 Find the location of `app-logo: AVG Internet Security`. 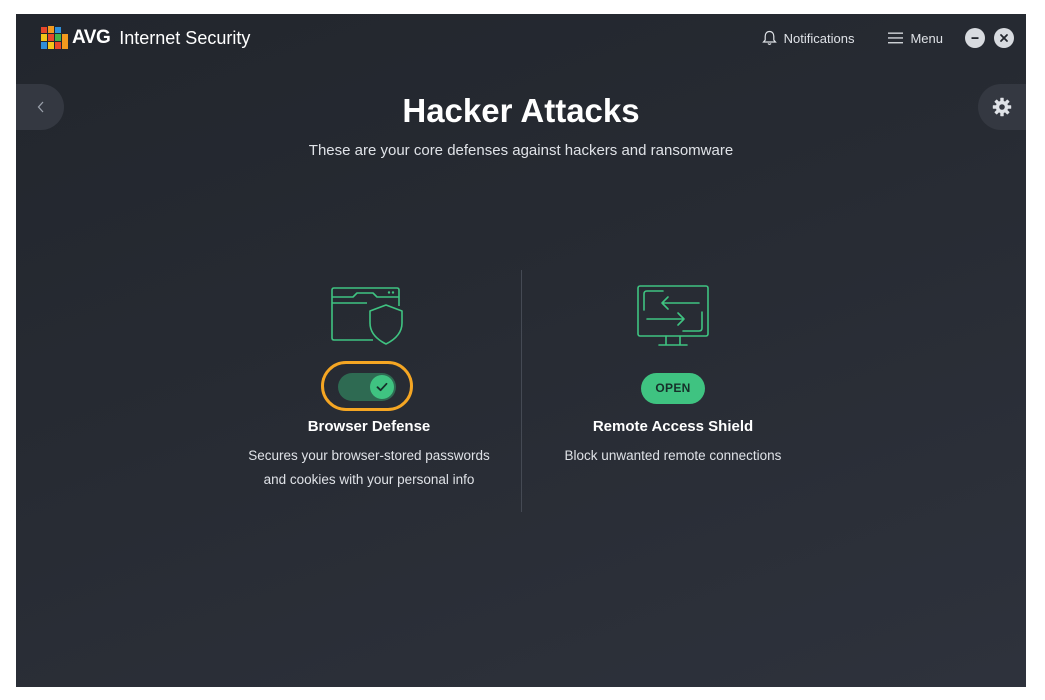

app-logo: AVG Internet Security is located at coordinates (145, 38).